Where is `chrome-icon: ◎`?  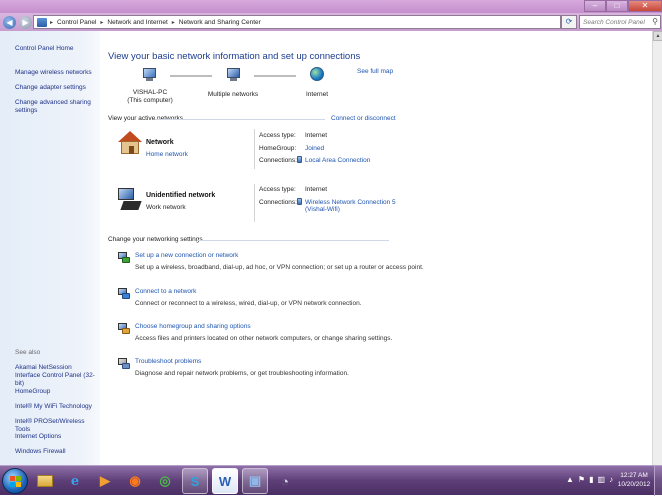 chrome-icon: ◎ is located at coordinates (165, 480).